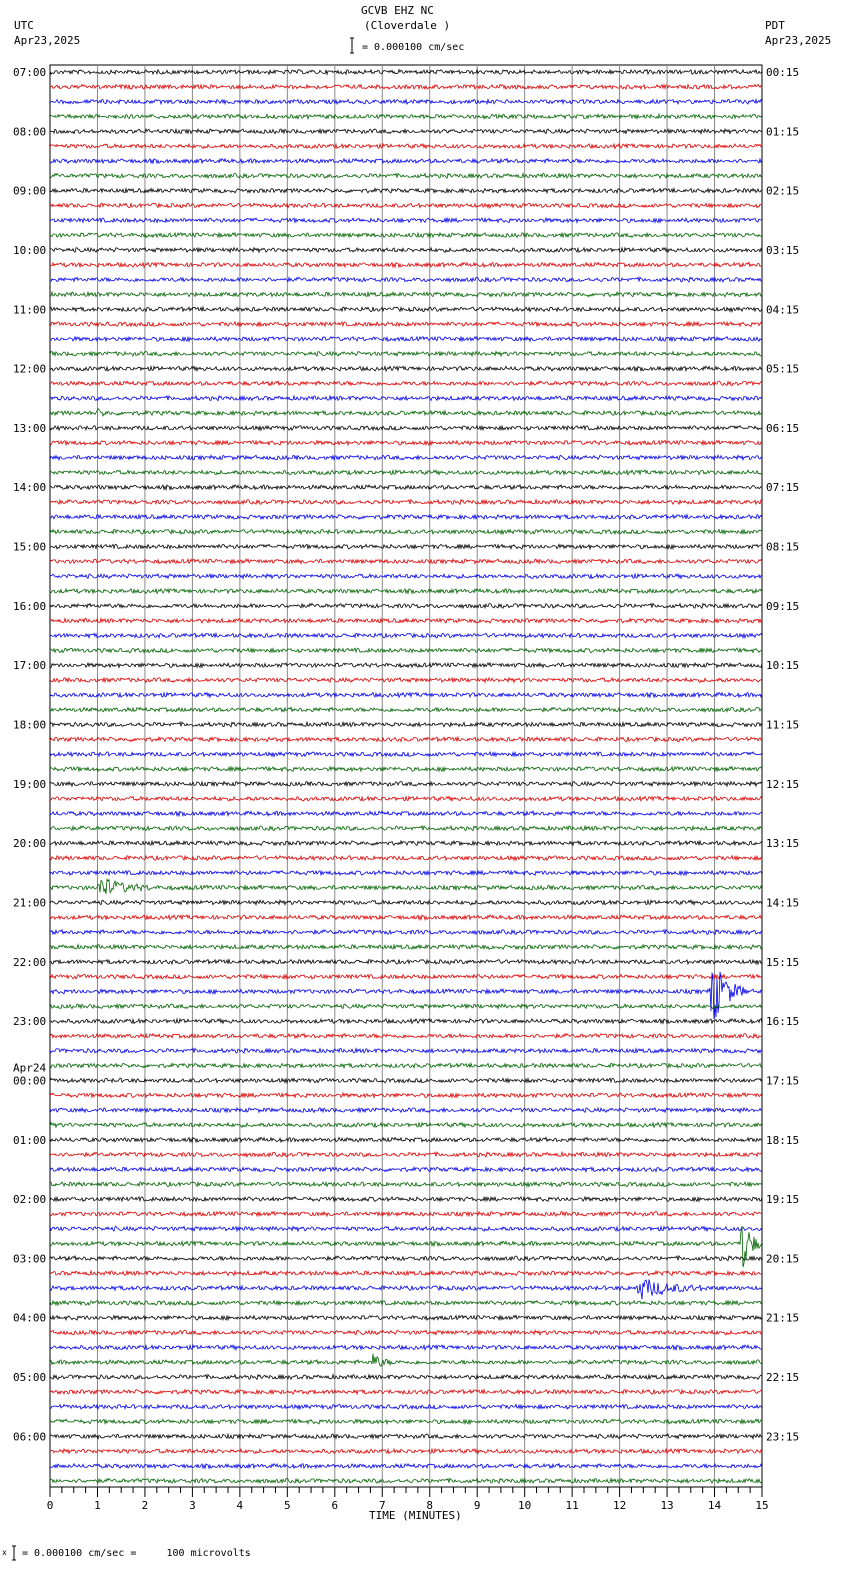 Image resolution: width=850 pixels, height=1584 pixels. I want to click on x-tick-label: 1, so click(97, 1505).